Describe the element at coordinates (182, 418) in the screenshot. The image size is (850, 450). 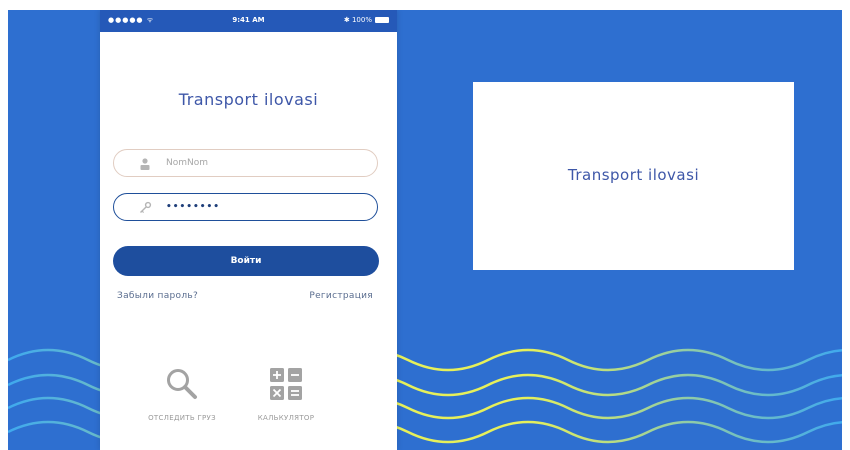
I see `track-cargo-label: ОТСЛЕДИТЬ ГРУЗ` at that location.